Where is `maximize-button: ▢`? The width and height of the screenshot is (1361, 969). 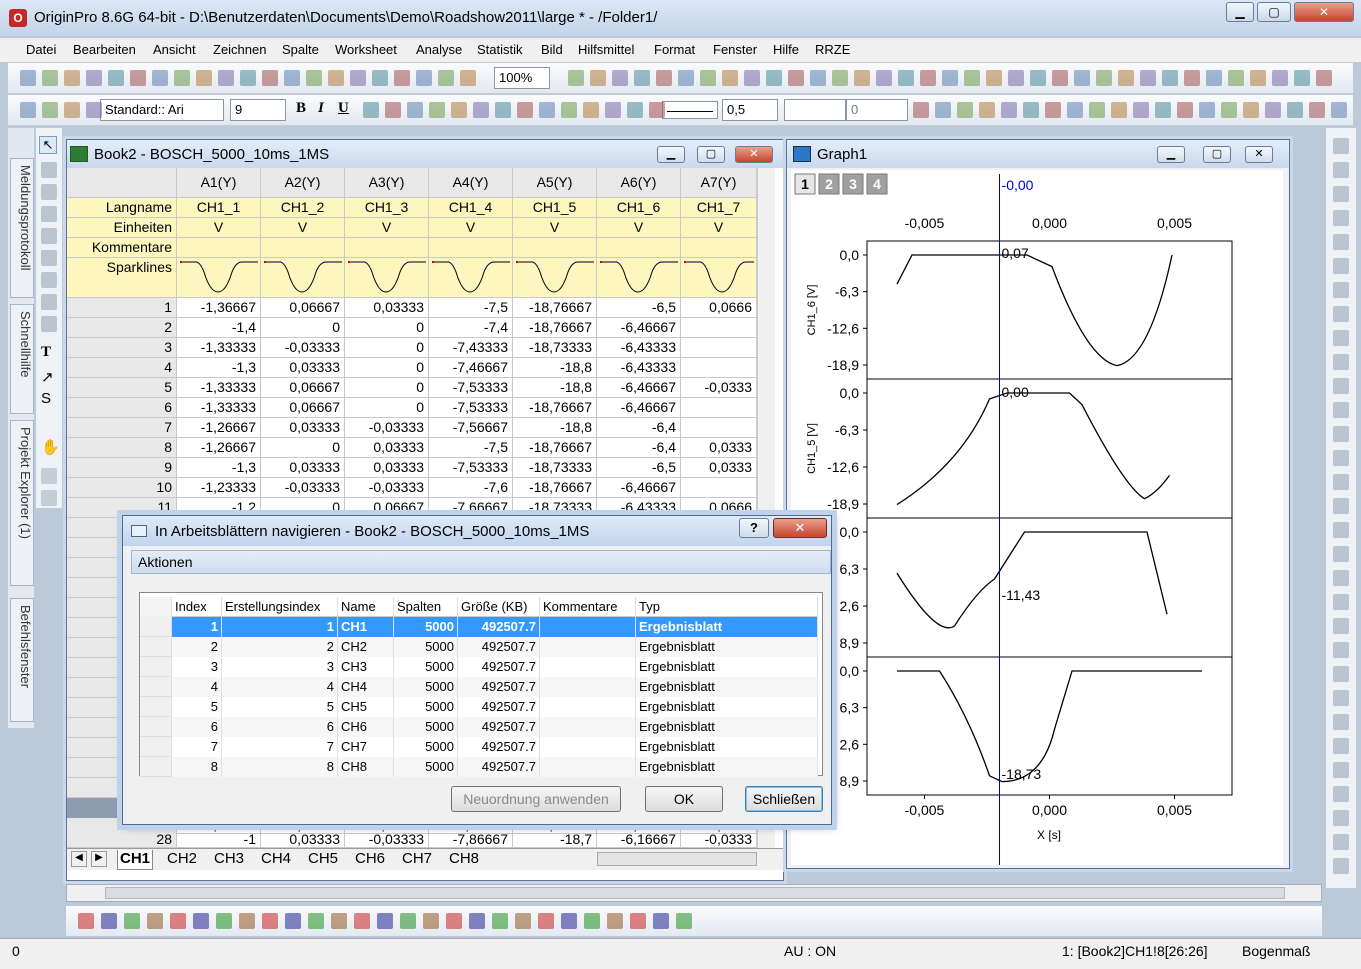
maximize-button: ▢ is located at coordinates (1274, 12).